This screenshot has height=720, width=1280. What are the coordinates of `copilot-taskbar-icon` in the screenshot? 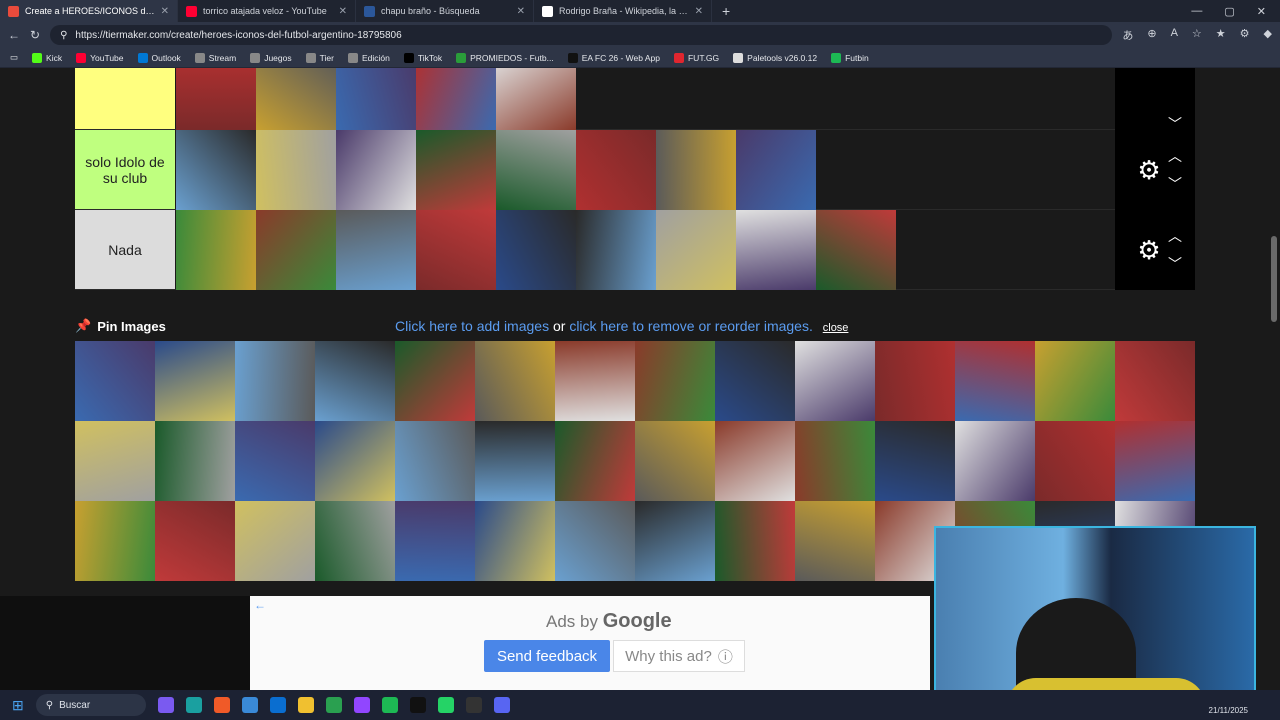 It's located at (165, 705).